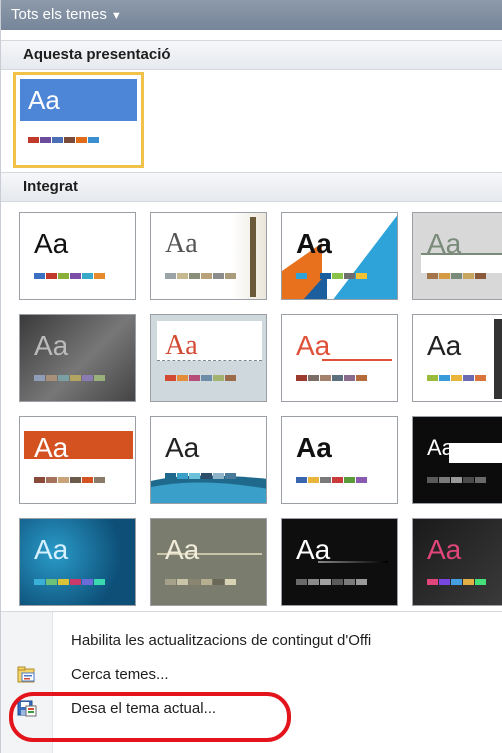 This screenshot has width=502, height=753. Describe the element at coordinates (251, 15) in the screenshot. I see `all-themes-dropdown: Tots els temes ▼` at that location.